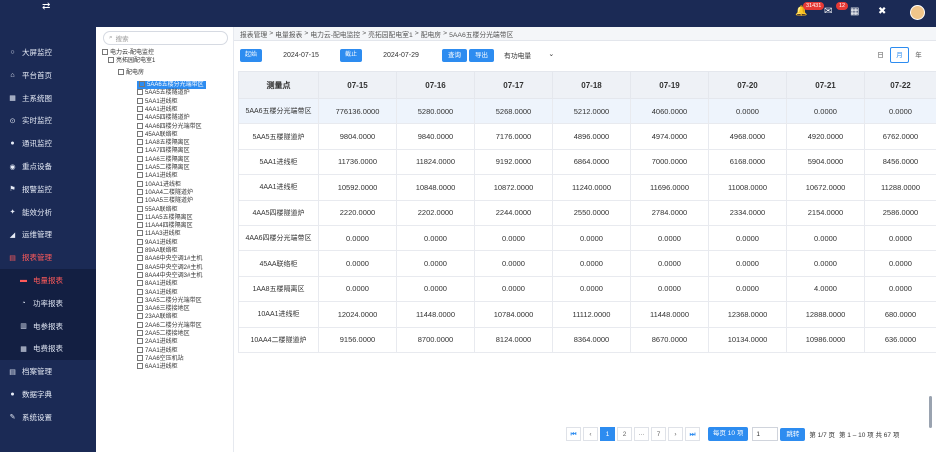 The image size is (936, 452). I want to click on sidebar-item-6: ⚑ 报警监控, so click(48, 189).